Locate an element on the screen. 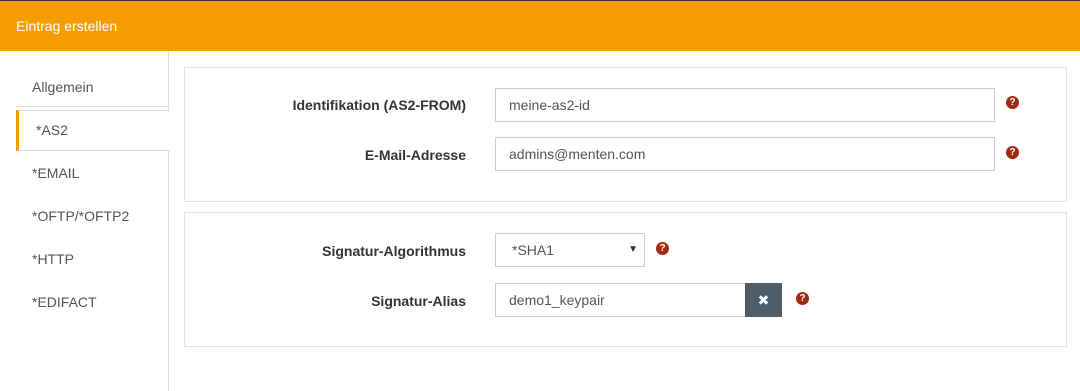 This screenshot has width=1080, height=391. clear-alias-button: ✖ is located at coordinates (763, 300).